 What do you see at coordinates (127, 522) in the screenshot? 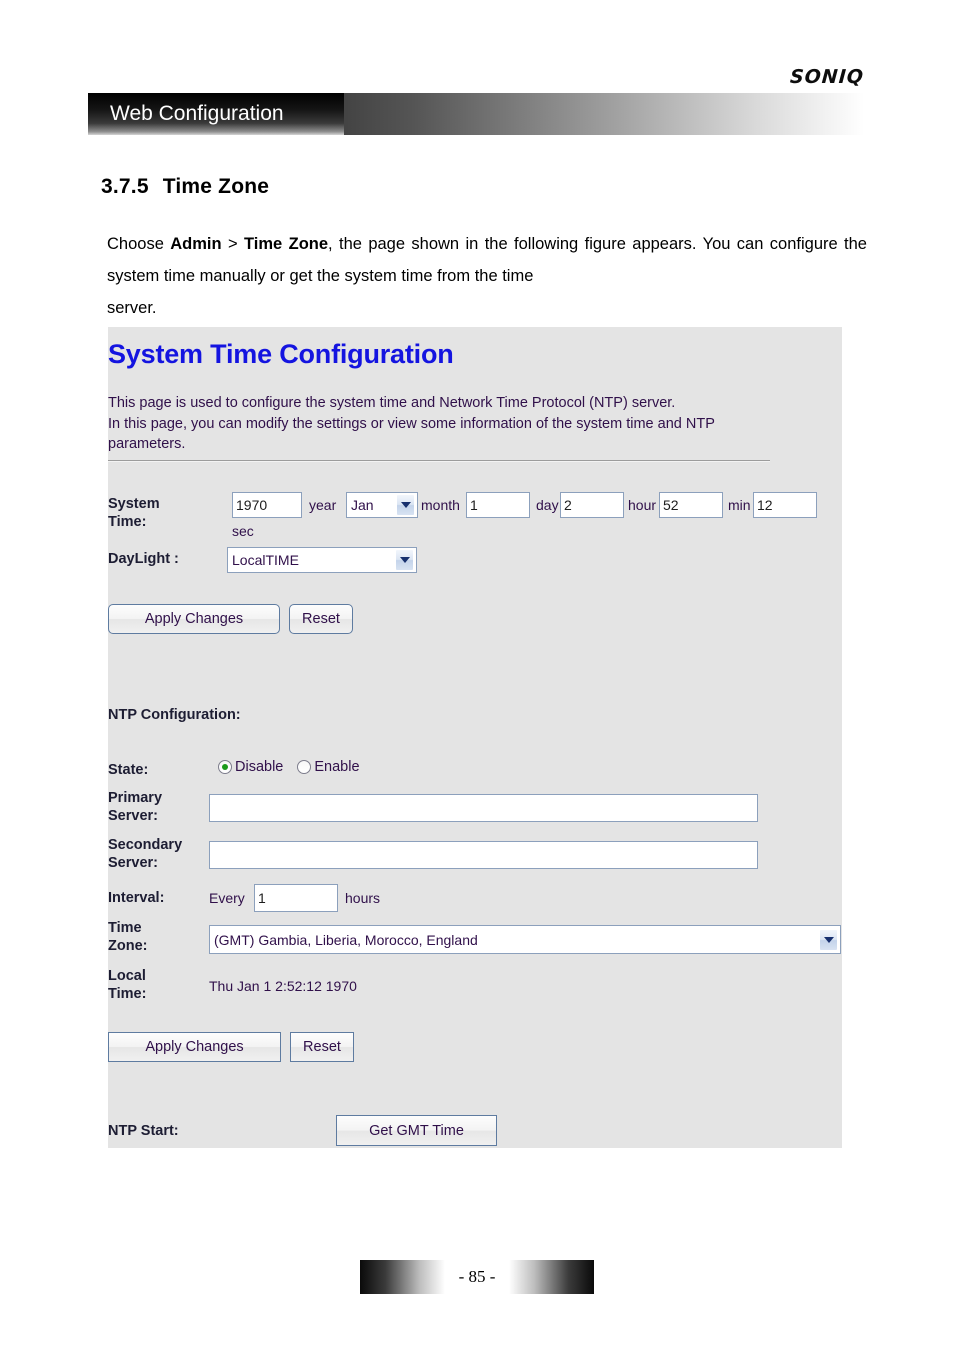
I see `system-time-label-line-2: Time:` at bounding box center [127, 522].